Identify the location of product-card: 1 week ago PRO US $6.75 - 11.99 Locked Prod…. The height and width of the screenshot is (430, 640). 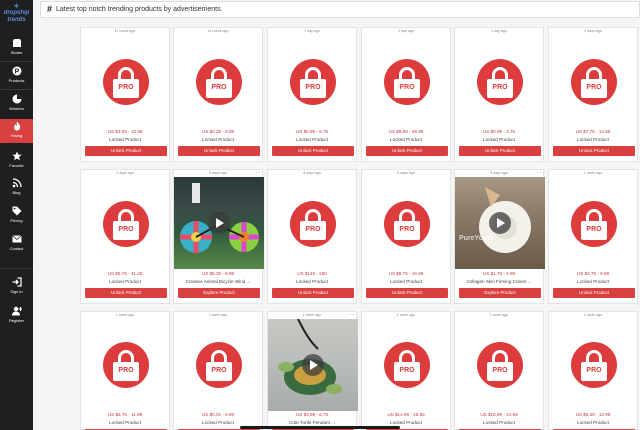
(125, 370).